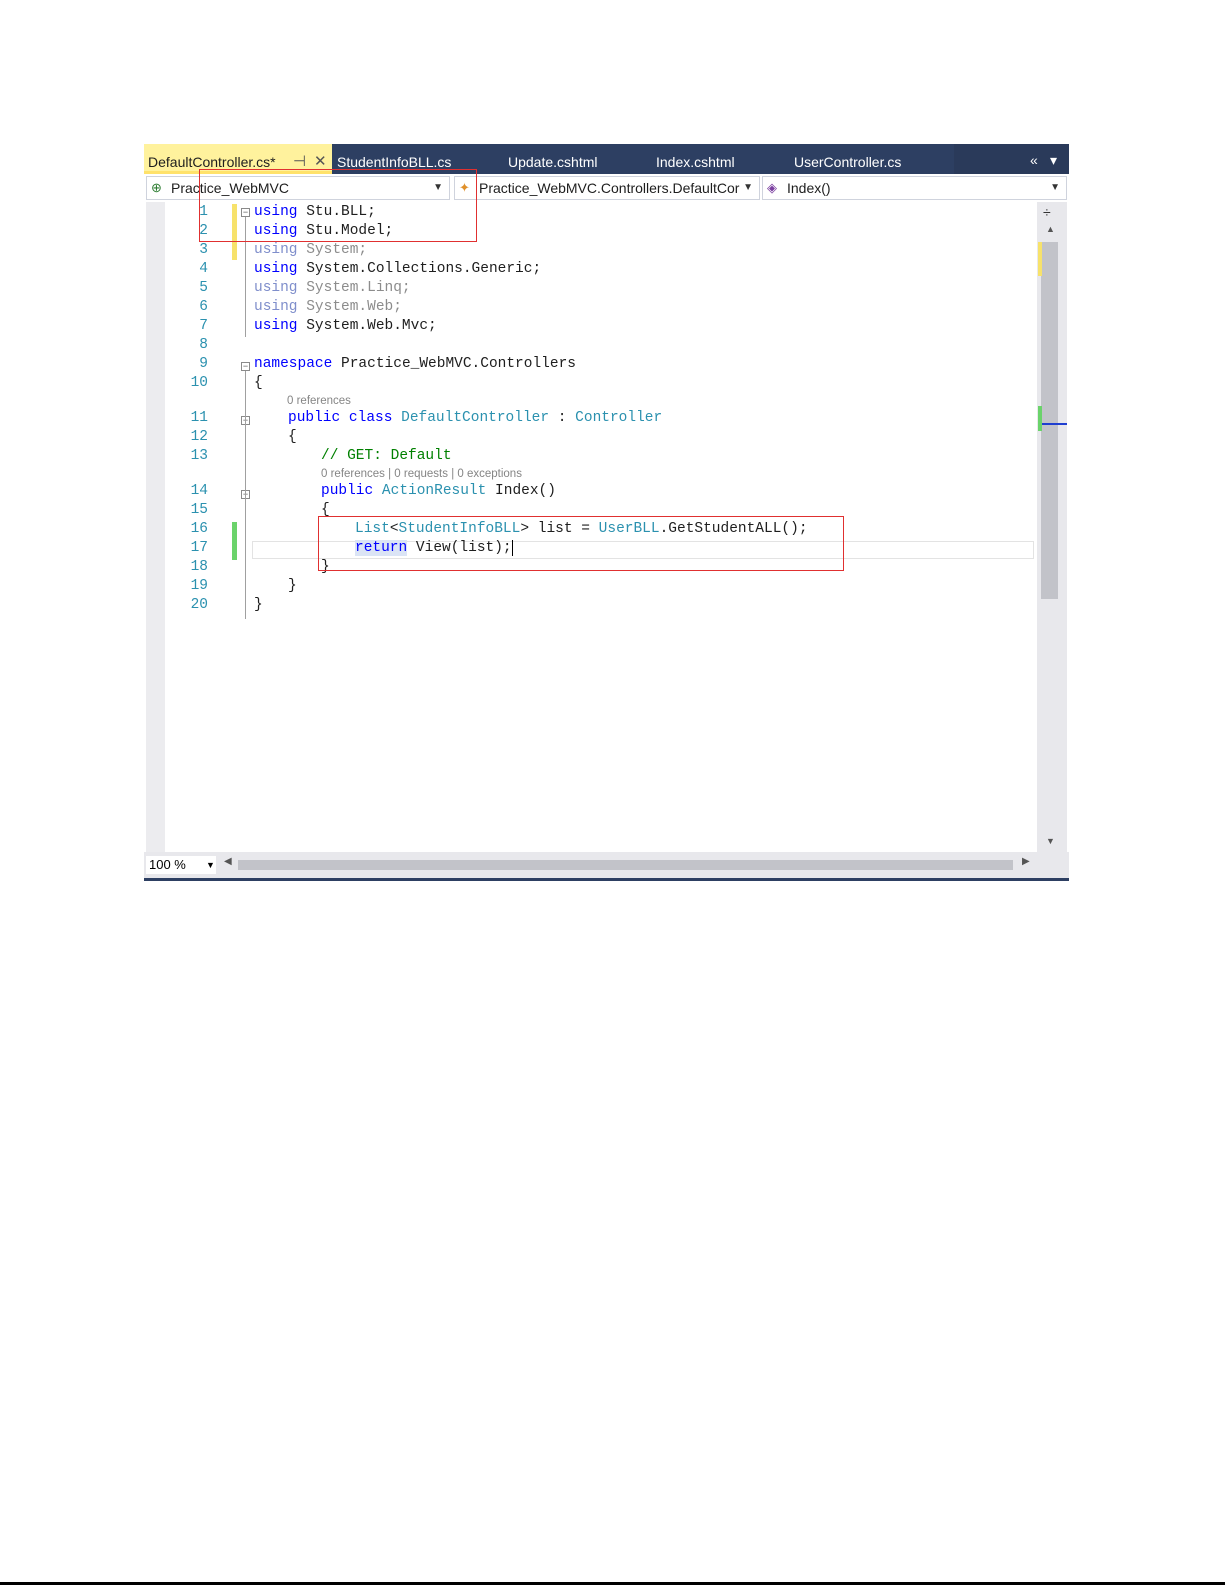  Describe the element at coordinates (199, 567) in the screenshot. I see `line-number: 18` at that location.